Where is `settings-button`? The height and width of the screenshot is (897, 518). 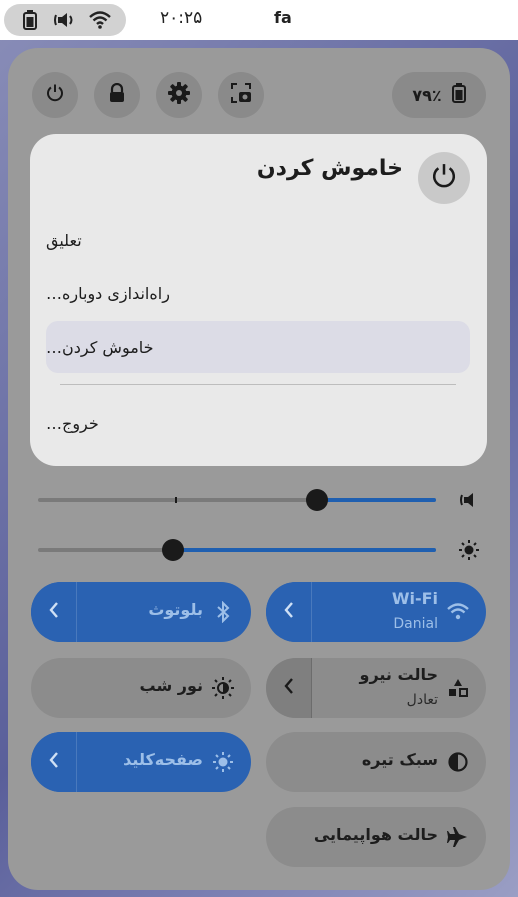
settings-button is located at coordinates (179, 95).